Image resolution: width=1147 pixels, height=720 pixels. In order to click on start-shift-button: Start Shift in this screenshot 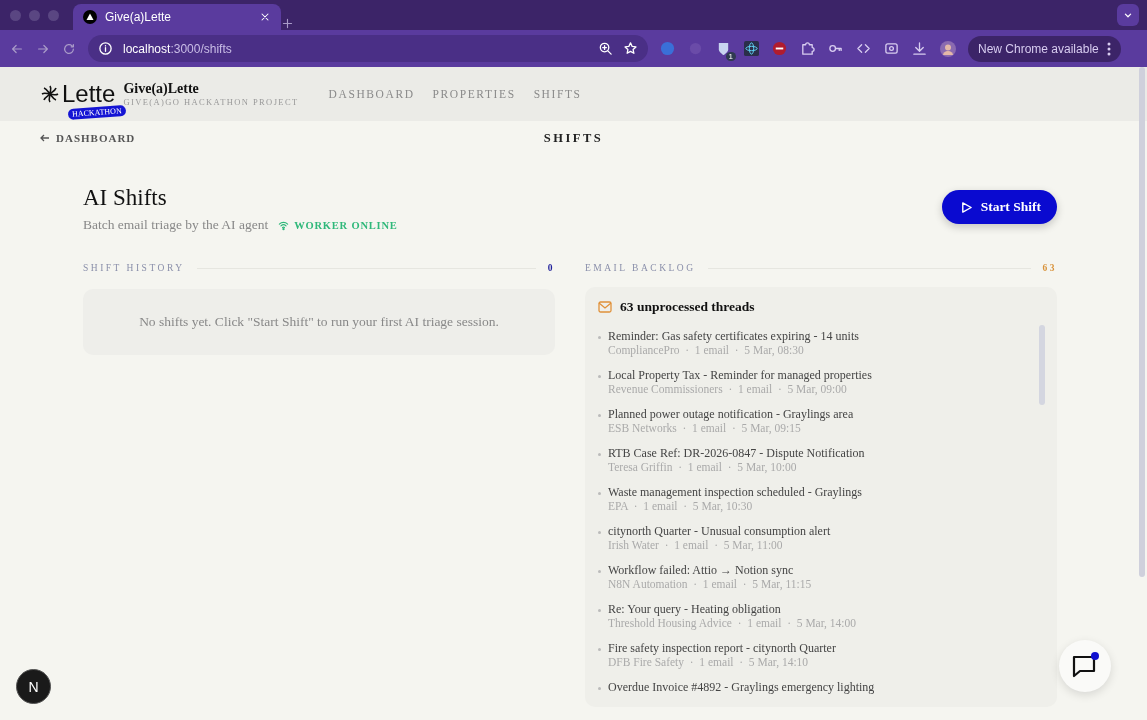, I will do `click(999, 207)`.